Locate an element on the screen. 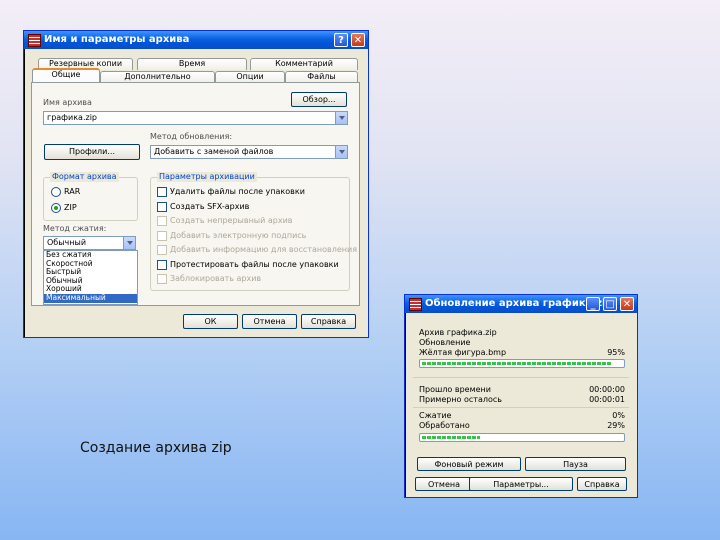  tab-options: Опции is located at coordinates (250, 76).